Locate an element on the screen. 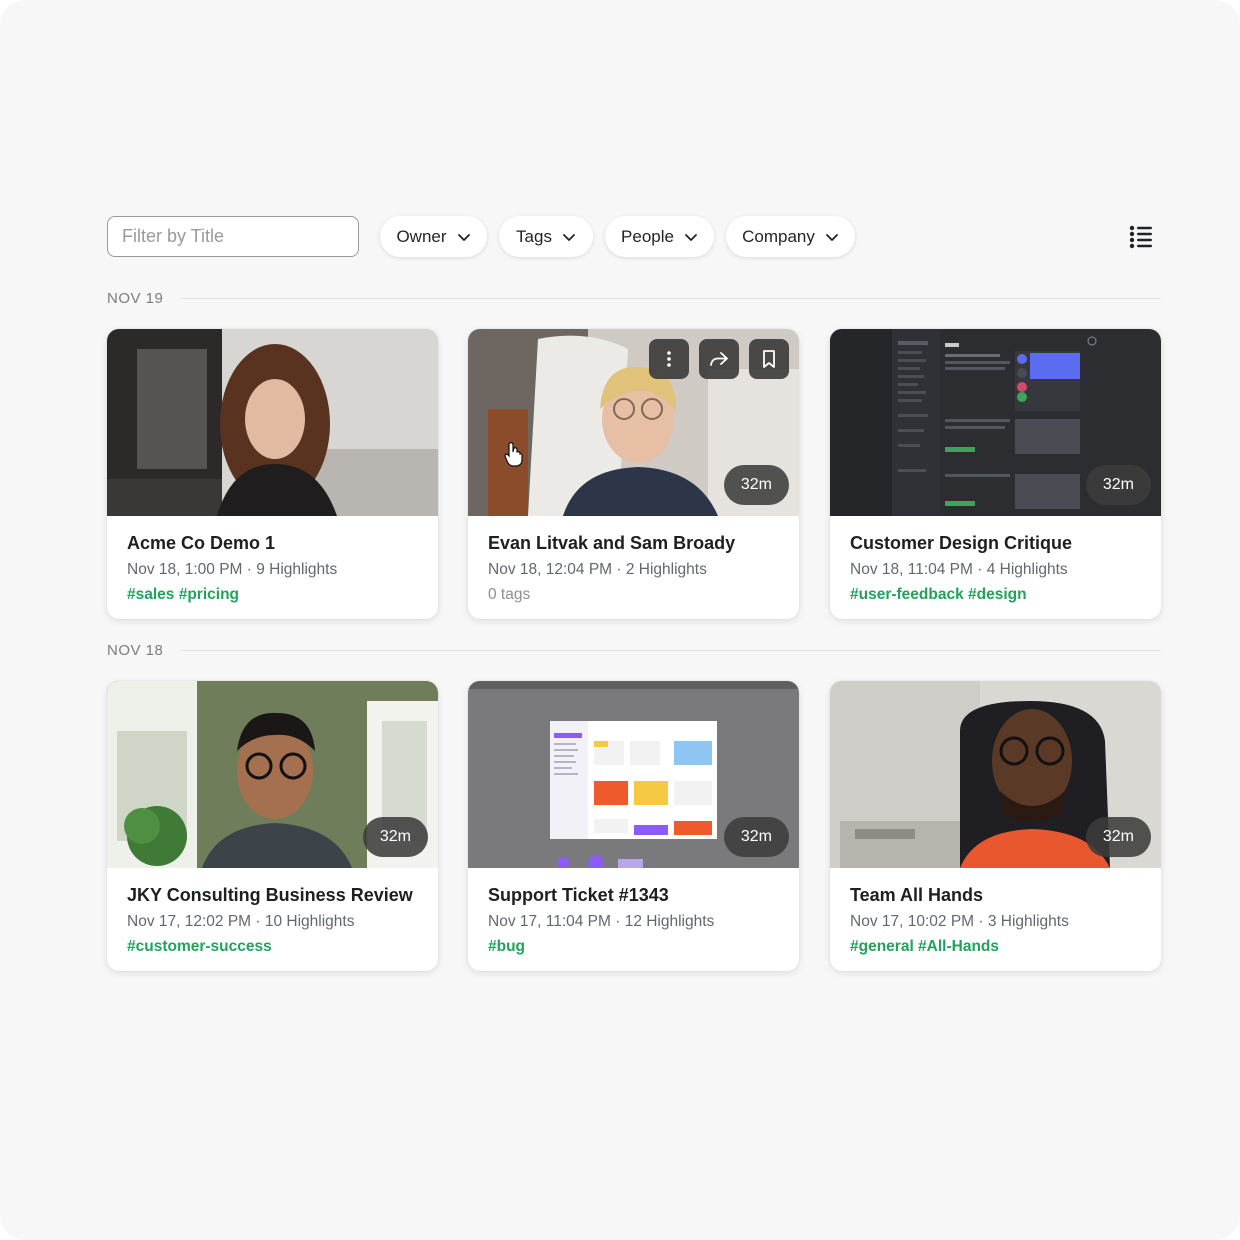 The height and width of the screenshot is (1240, 1240). date-header: NOV 19 is located at coordinates (634, 298).